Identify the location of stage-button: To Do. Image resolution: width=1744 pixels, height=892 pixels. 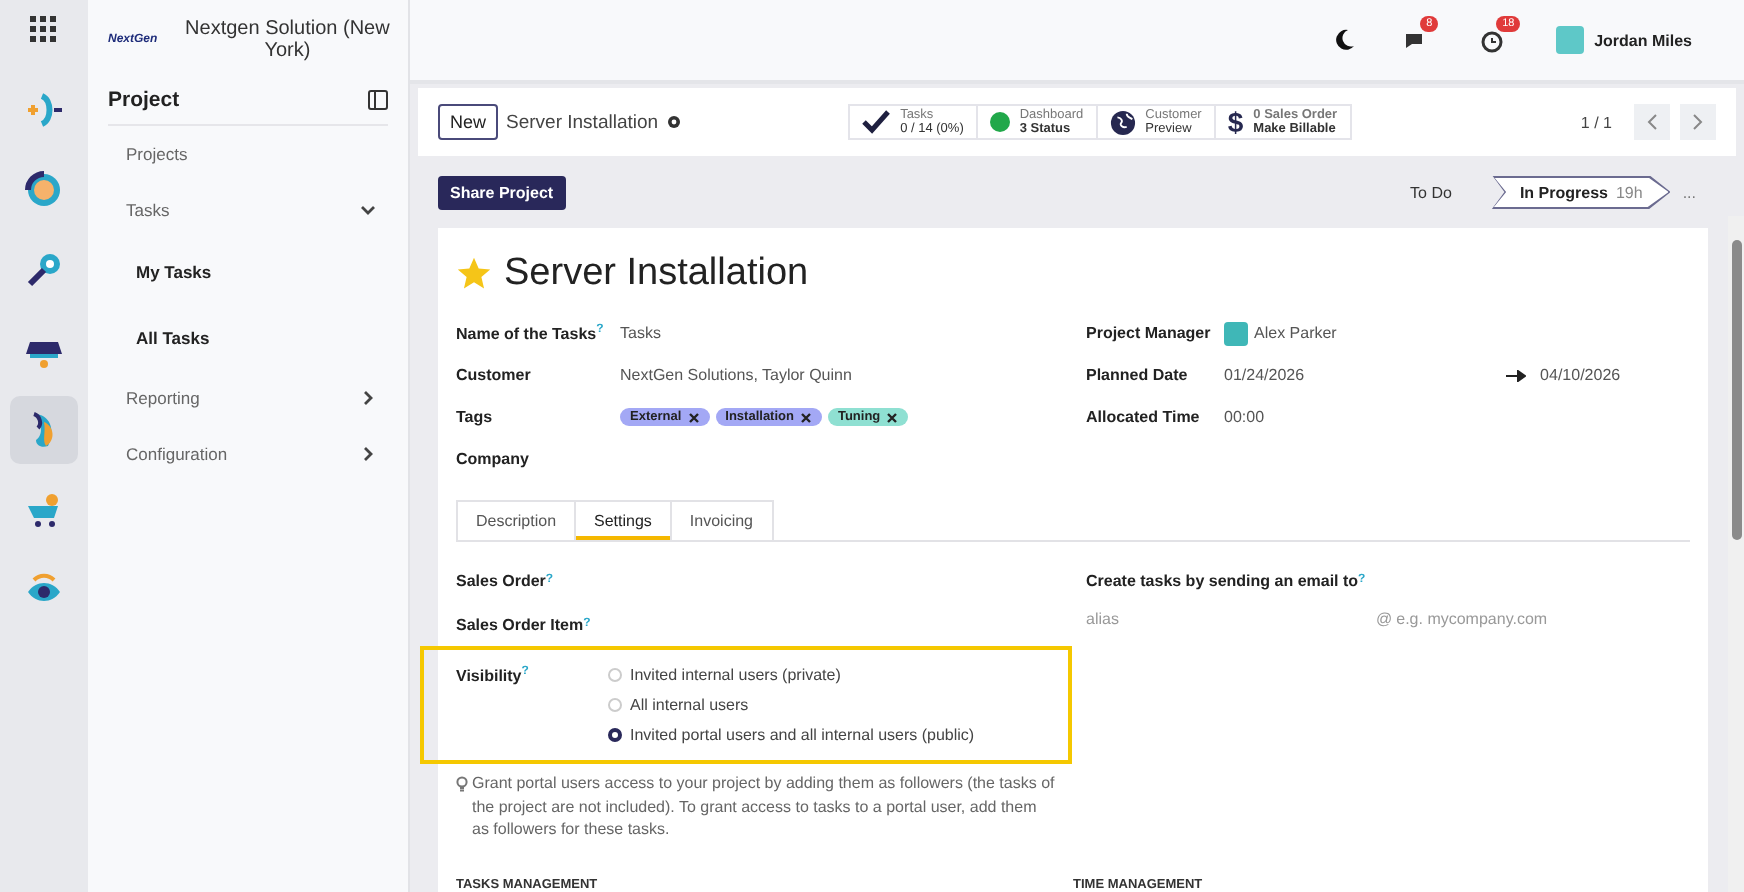
(1431, 192).